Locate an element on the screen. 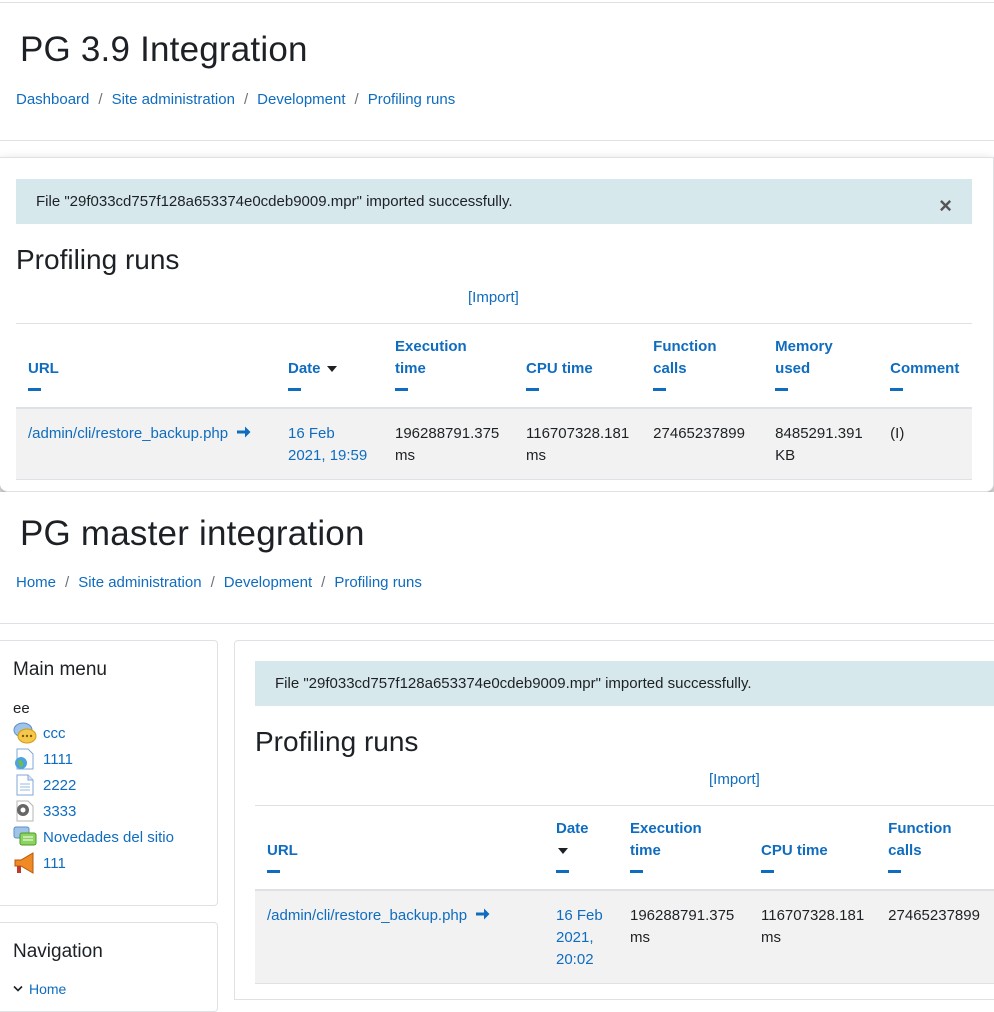 The image size is (994, 1012). menu-item-ccc: ccc is located at coordinates (39, 733).